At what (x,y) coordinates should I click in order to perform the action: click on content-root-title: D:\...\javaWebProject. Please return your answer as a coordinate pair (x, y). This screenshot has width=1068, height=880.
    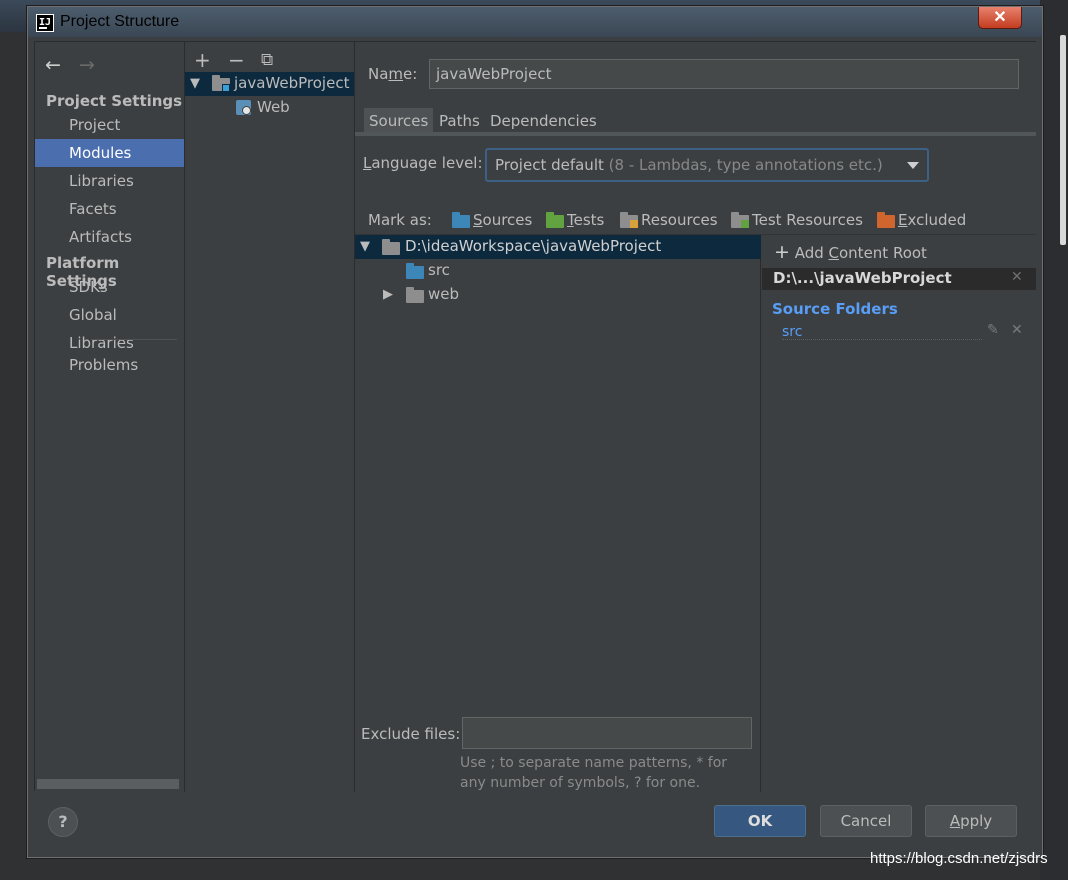
    Looking at the image, I should click on (862, 278).